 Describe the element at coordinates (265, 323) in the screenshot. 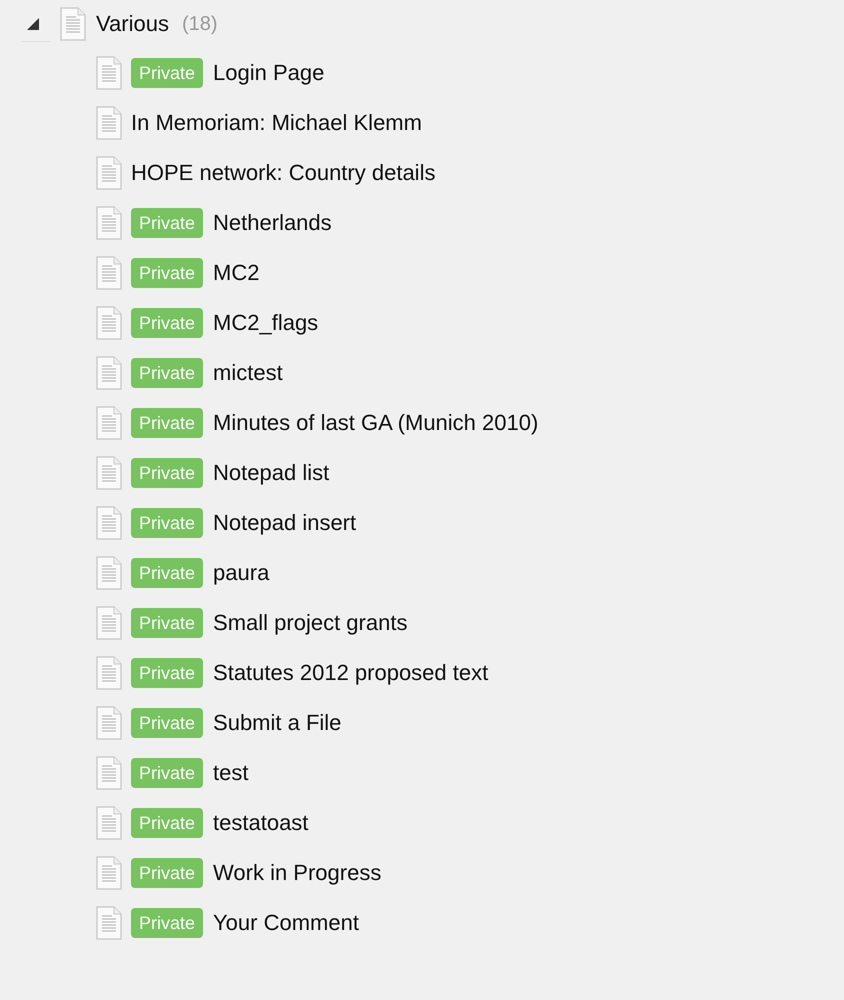

I see `page-link: MC2_flags` at that location.